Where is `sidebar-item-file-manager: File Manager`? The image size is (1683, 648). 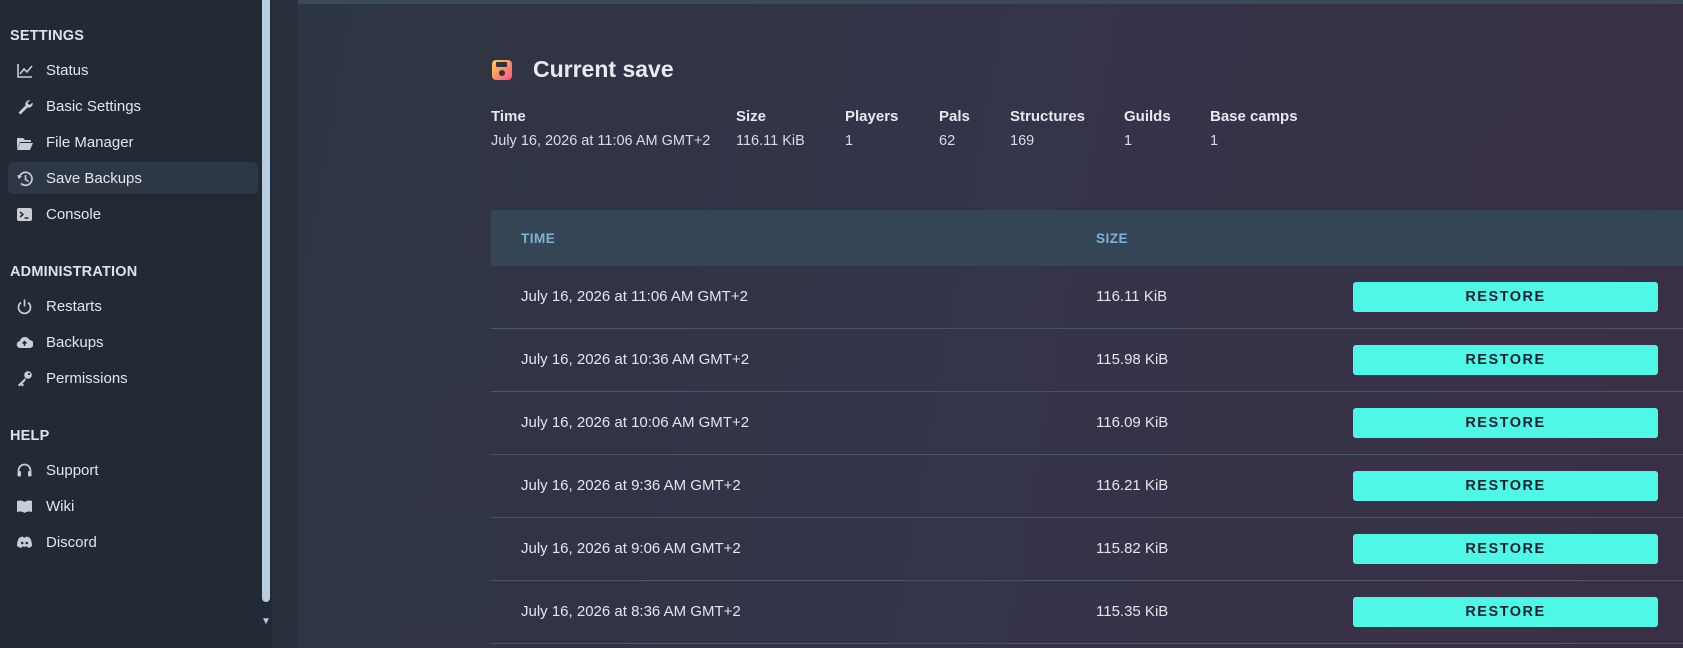 sidebar-item-file-manager: File Manager is located at coordinates (133, 142).